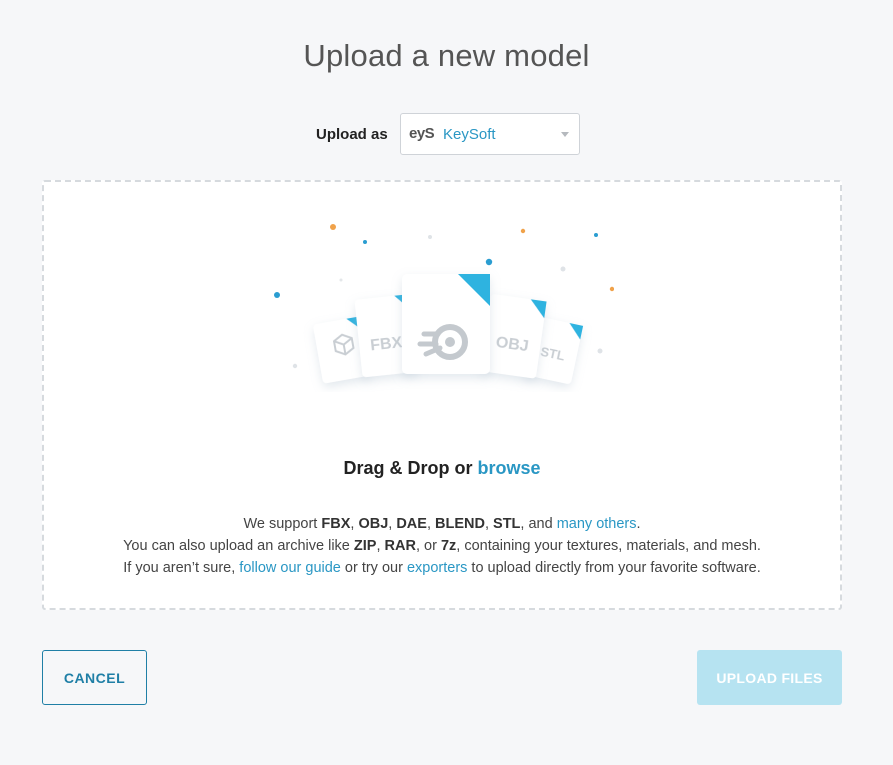 The image size is (893, 765). What do you see at coordinates (460, 524) in the screenshot?
I see `format-blend: BLEND` at bounding box center [460, 524].